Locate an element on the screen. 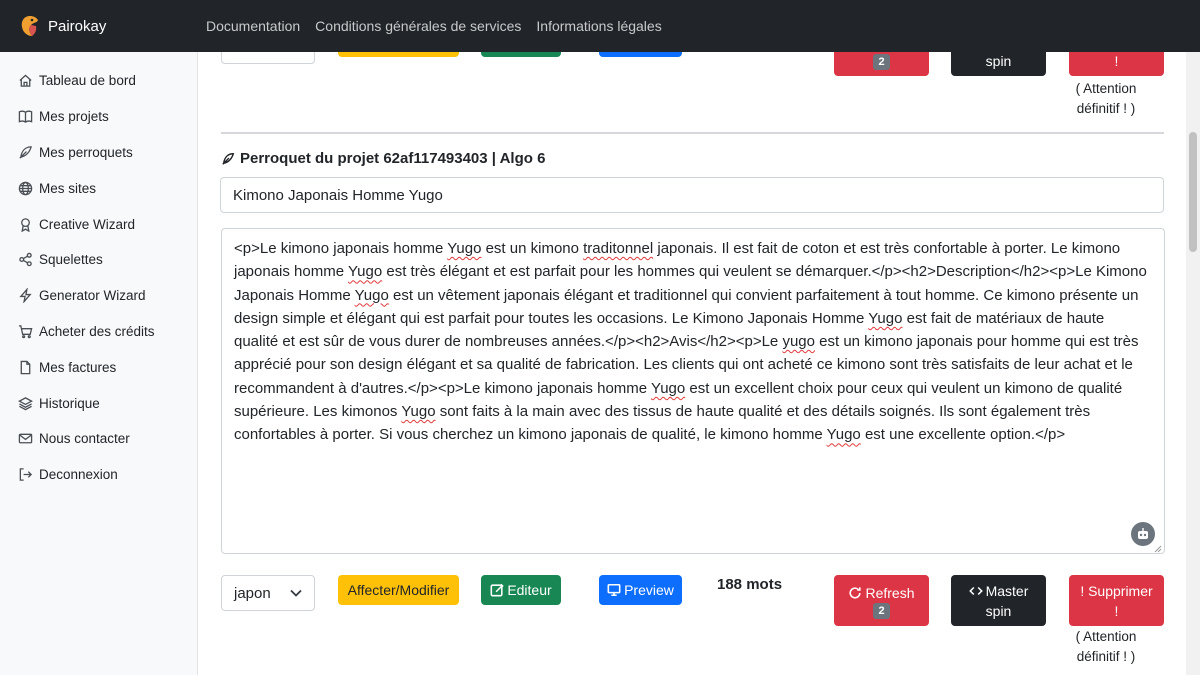 The height and width of the screenshot is (675, 1200). sidebar-item-mes-factures: Mes factures is located at coordinates (98, 367).